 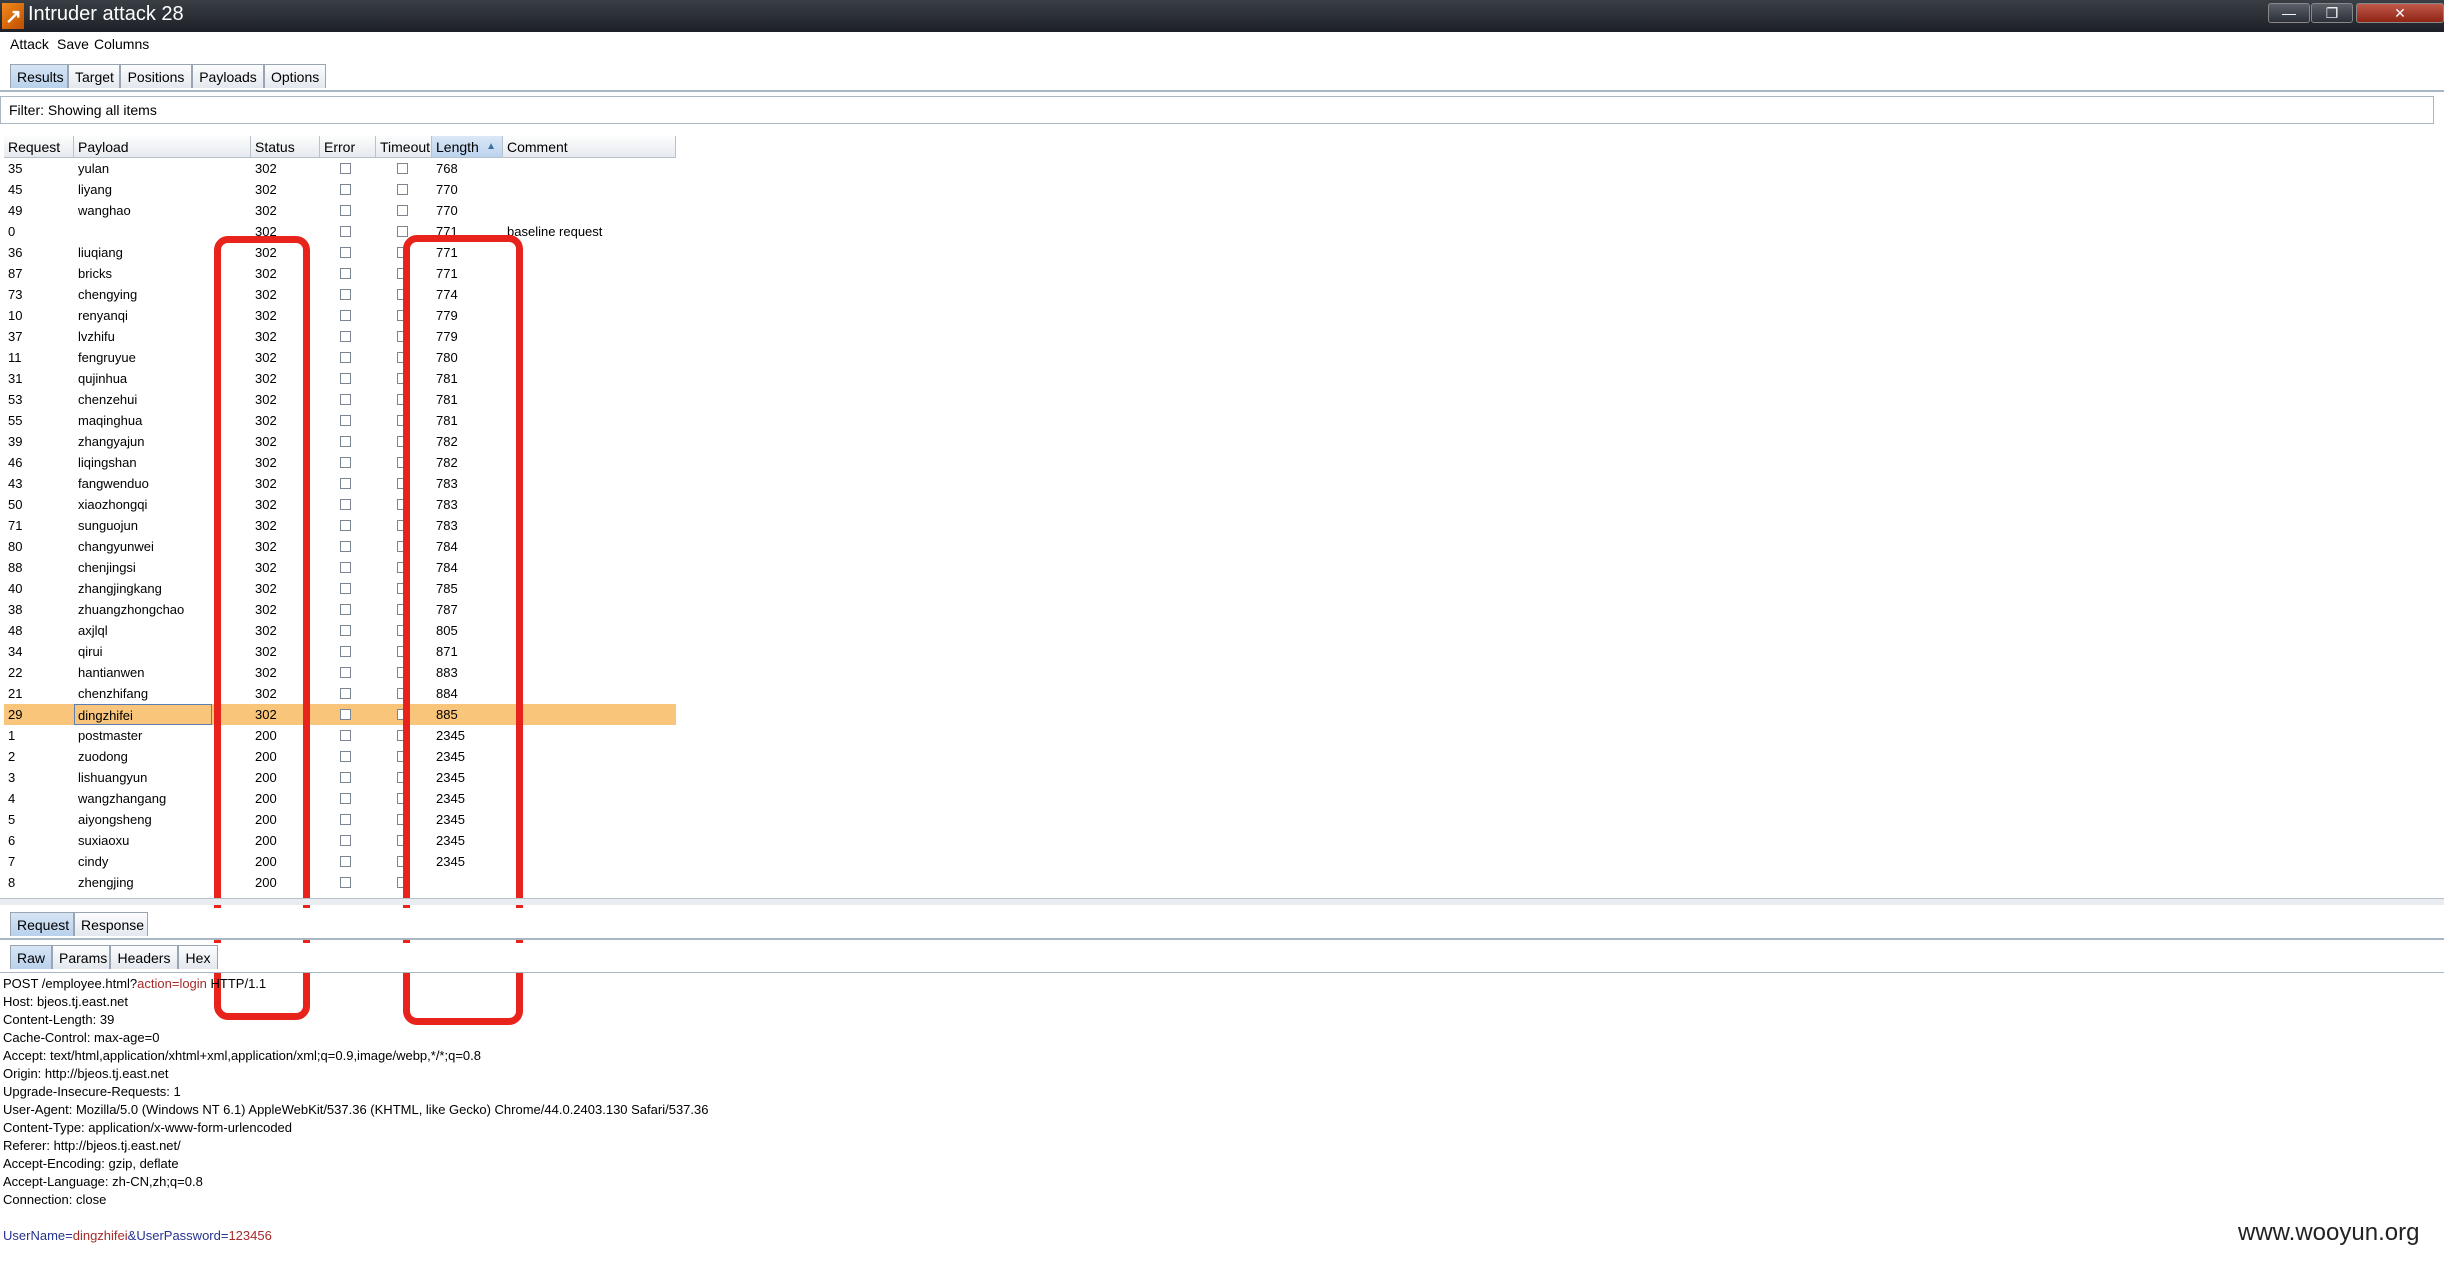 What do you see at coordinates (2400, 13) in the screenshot?
I see `close-button: ✕` at bounding box center [2400, 13].